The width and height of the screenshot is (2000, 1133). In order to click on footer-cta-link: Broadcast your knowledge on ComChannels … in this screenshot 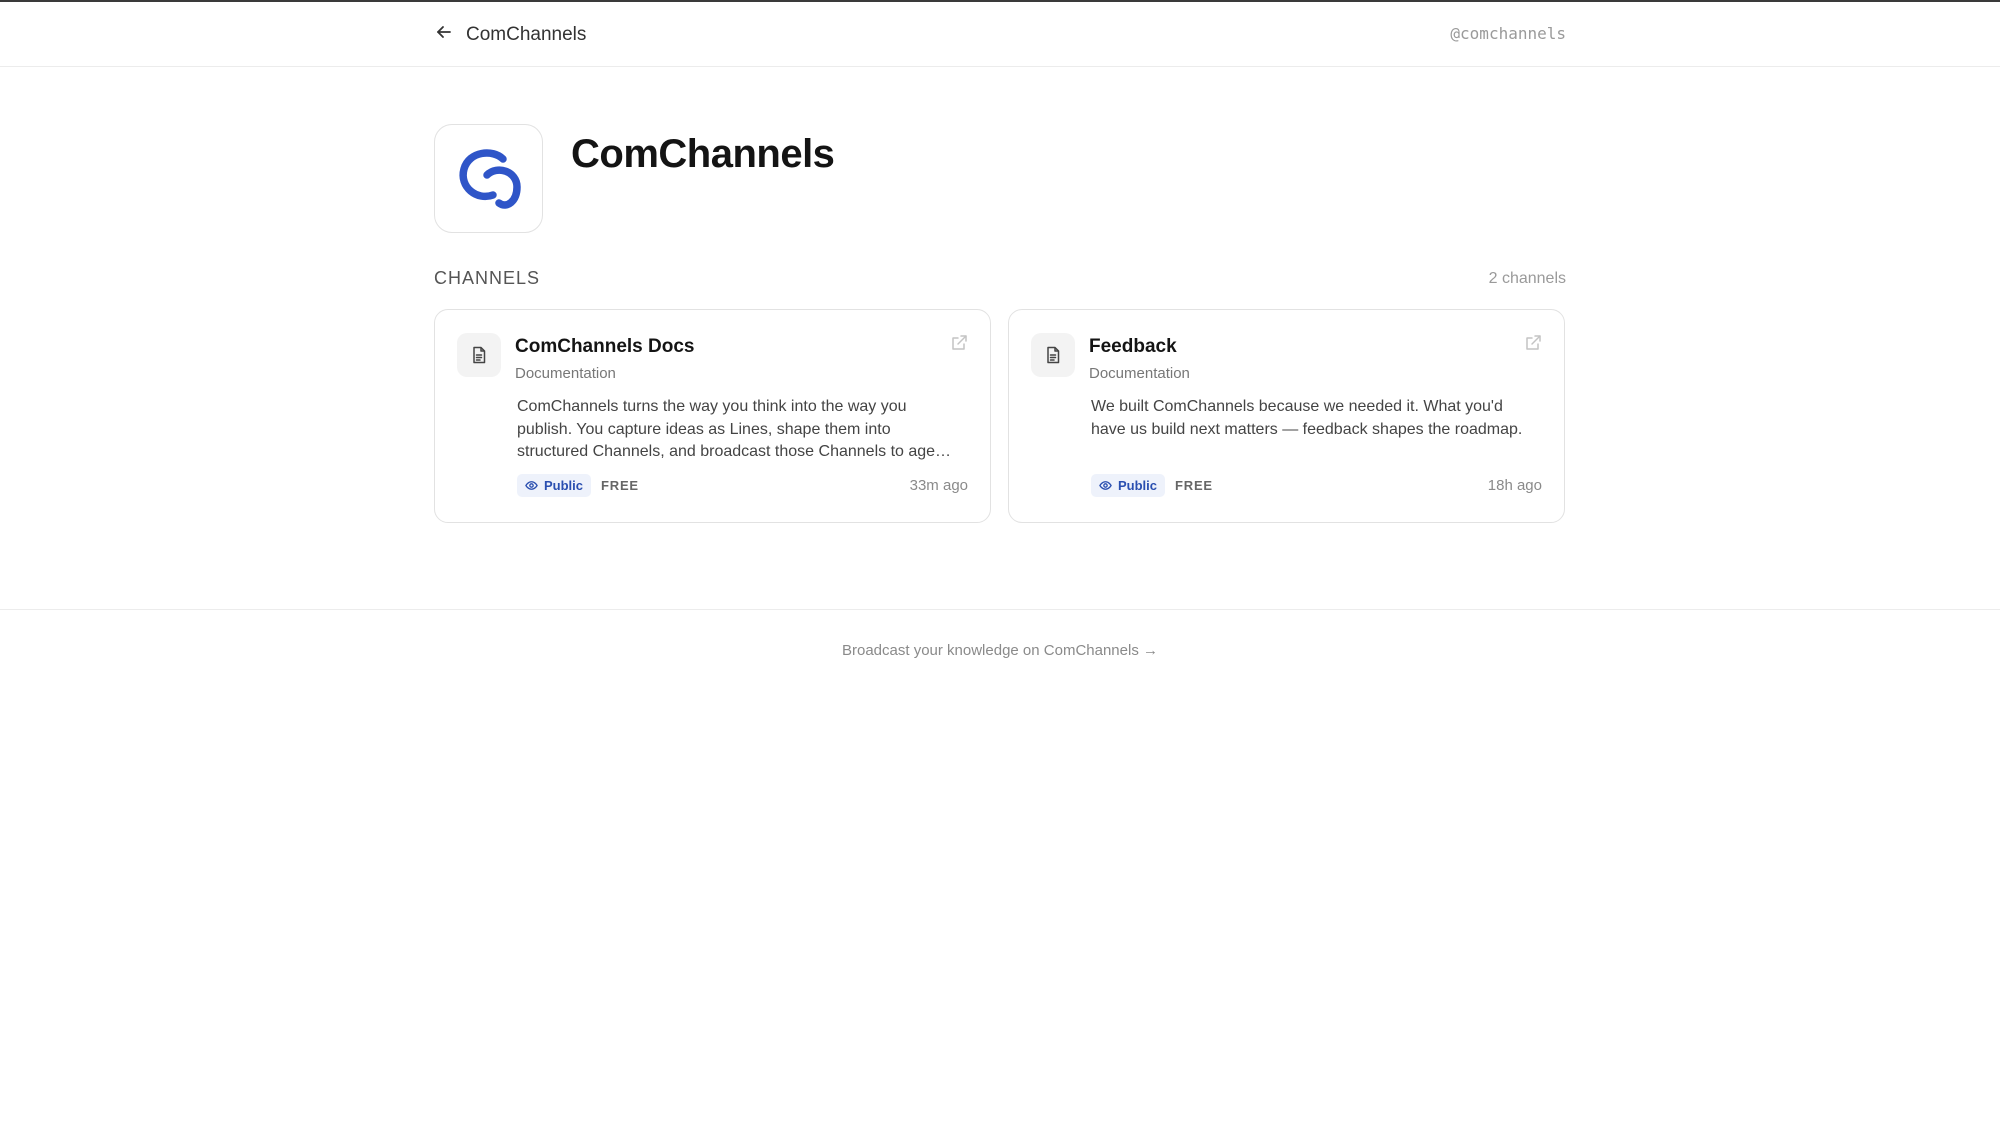, I will do `click(1000, 650)`.